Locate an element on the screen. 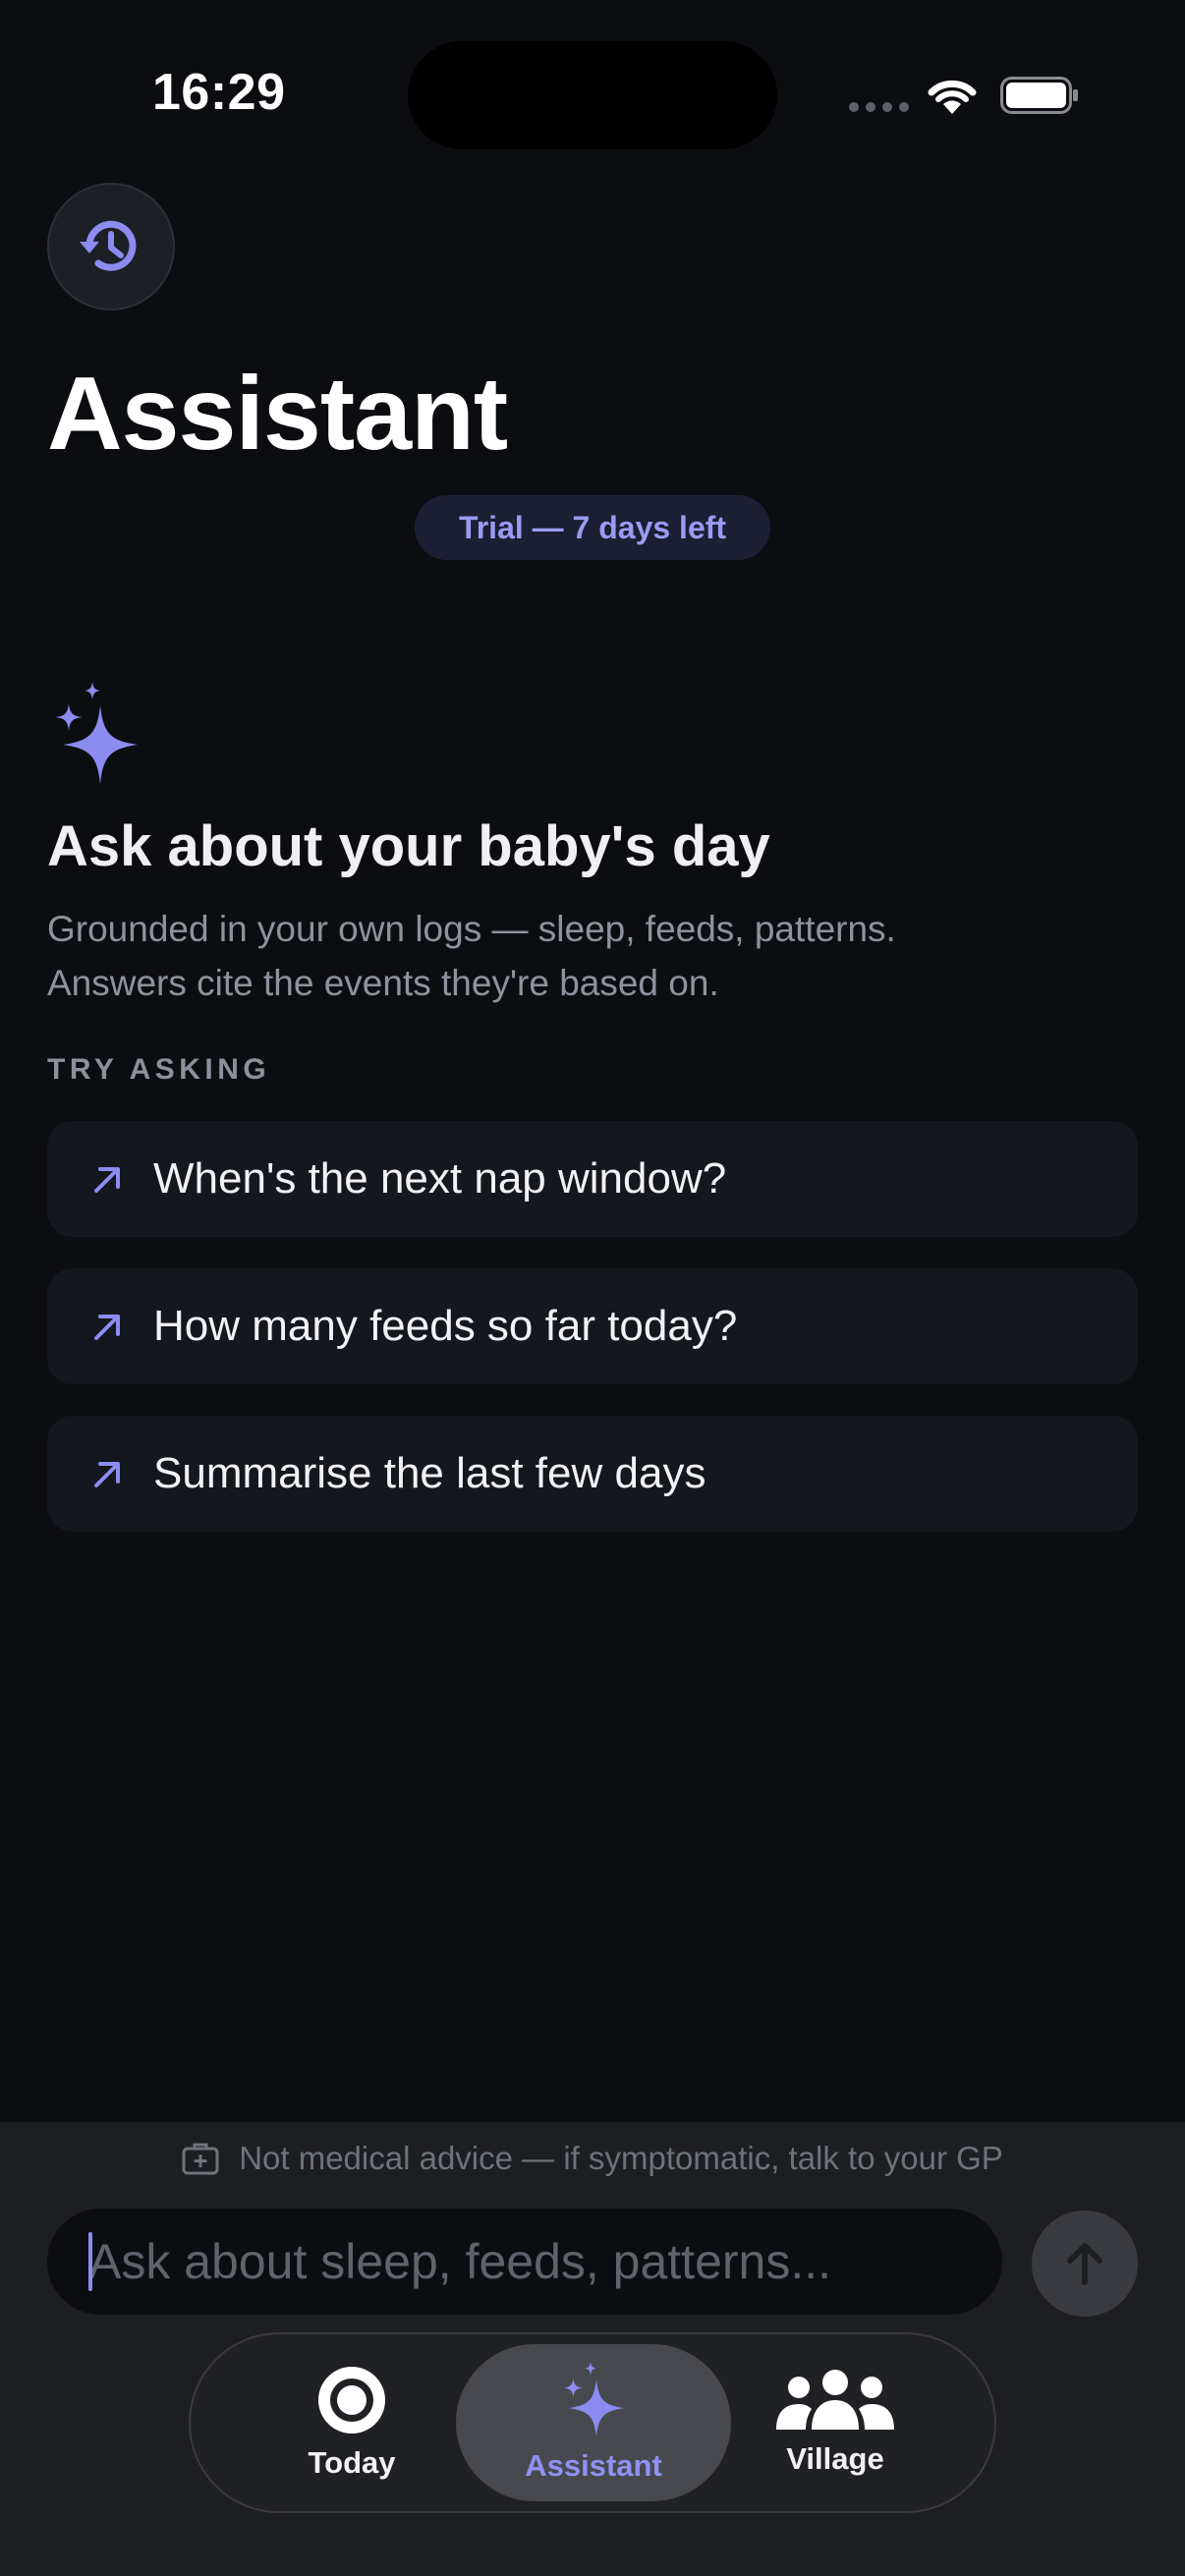 This screenshot has height=2576, width=1185. chat-input is located at coordinates (525, 2262).